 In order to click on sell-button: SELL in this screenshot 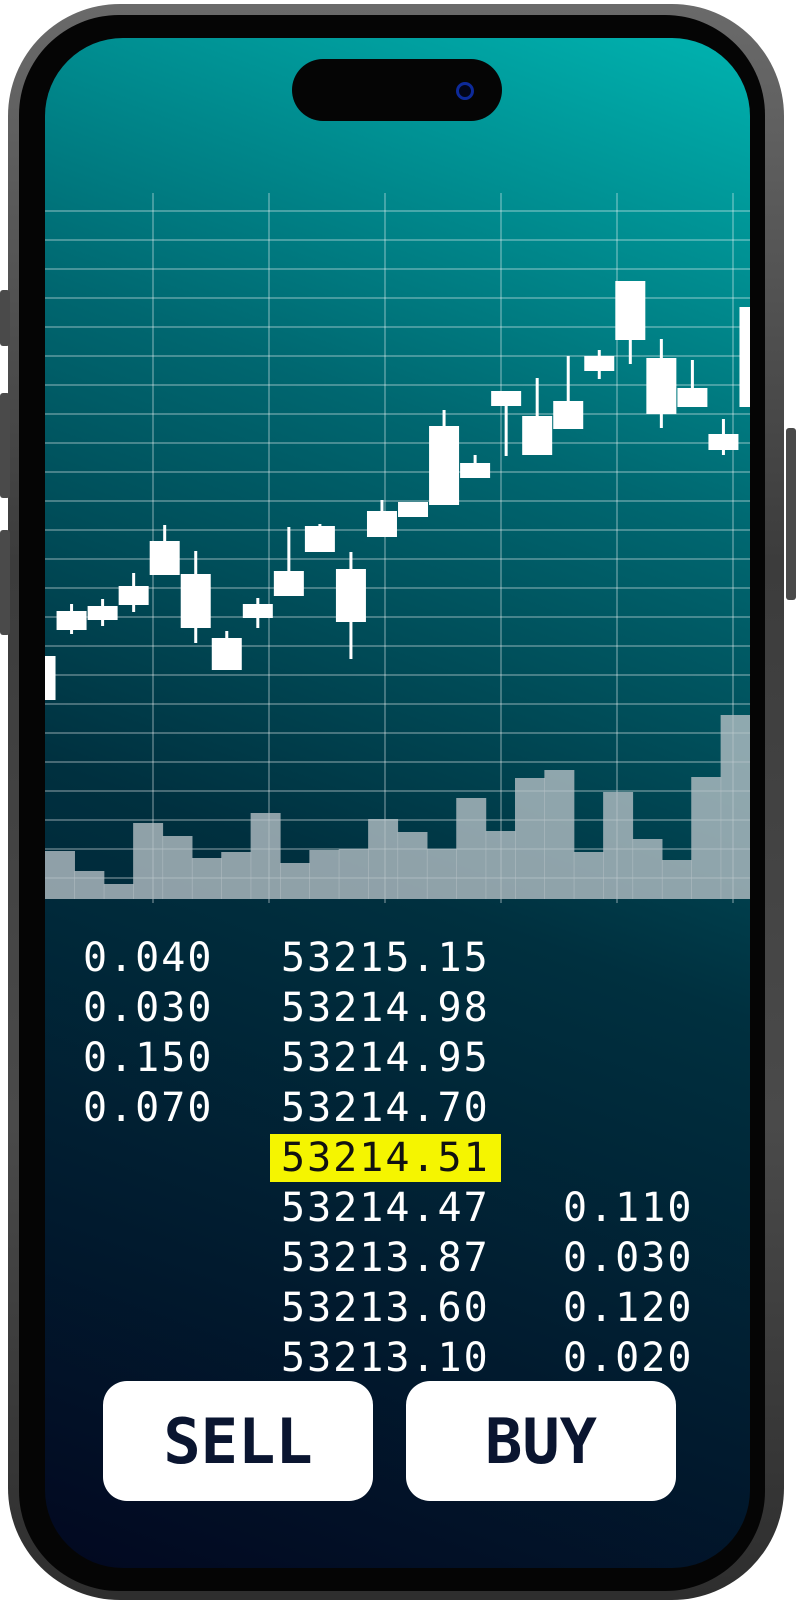, I will do `click(238, 1441)`.